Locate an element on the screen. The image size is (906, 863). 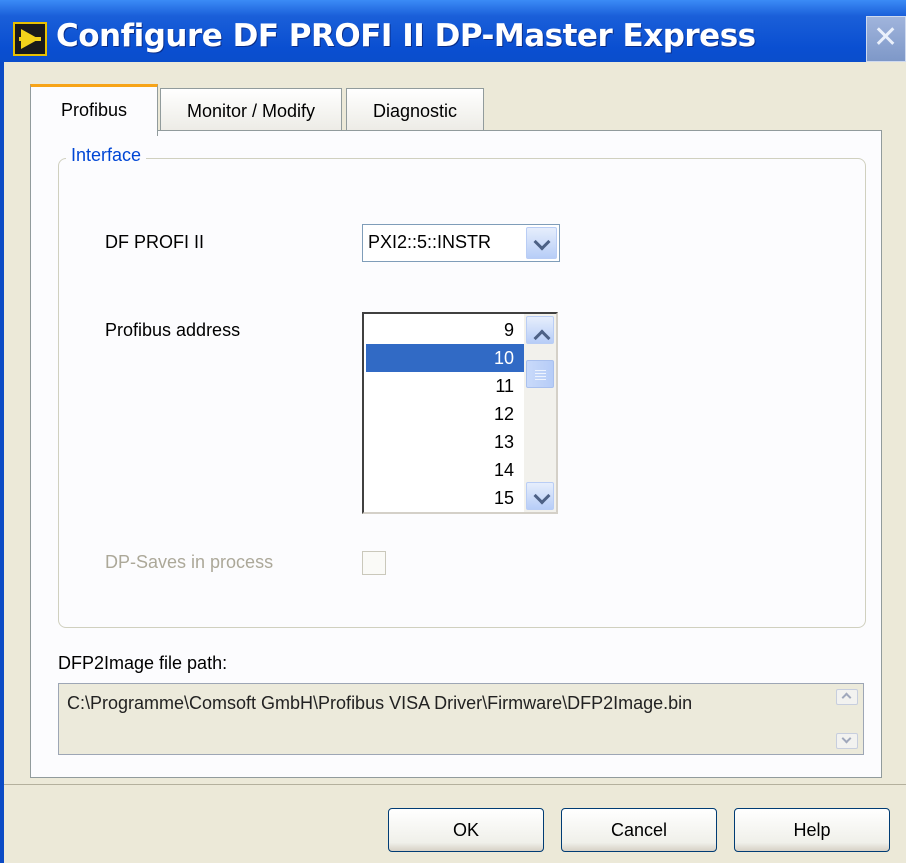
list-item-selected: 10 is located at coordinates (445, 358).